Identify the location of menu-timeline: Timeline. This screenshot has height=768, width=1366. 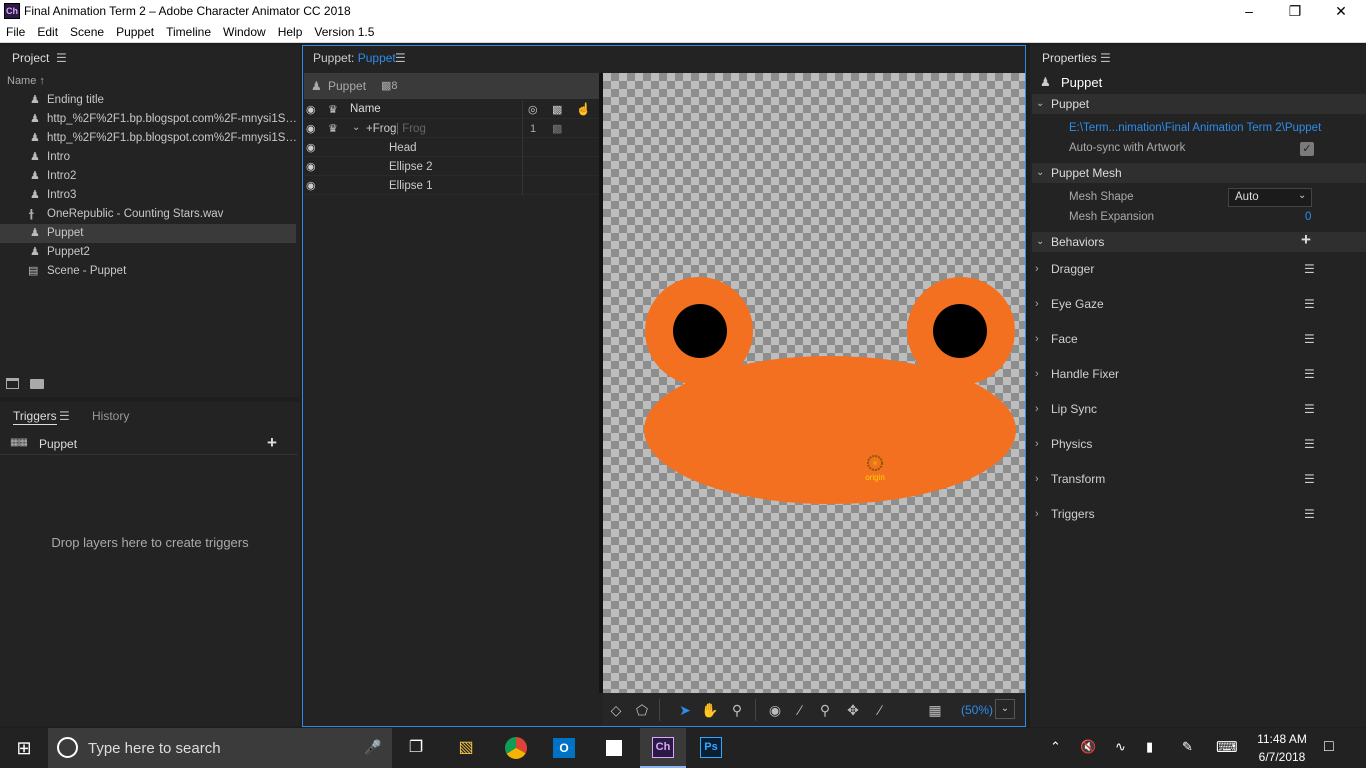
(188, 31).